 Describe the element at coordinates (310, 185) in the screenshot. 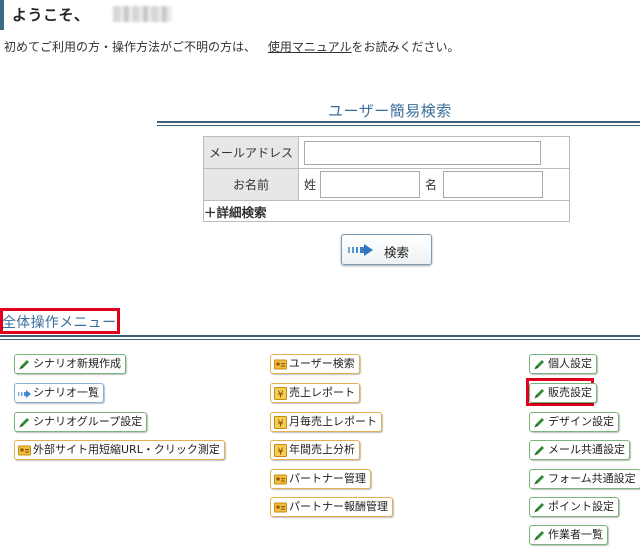

I see `last-name-label: 姓` at that location.